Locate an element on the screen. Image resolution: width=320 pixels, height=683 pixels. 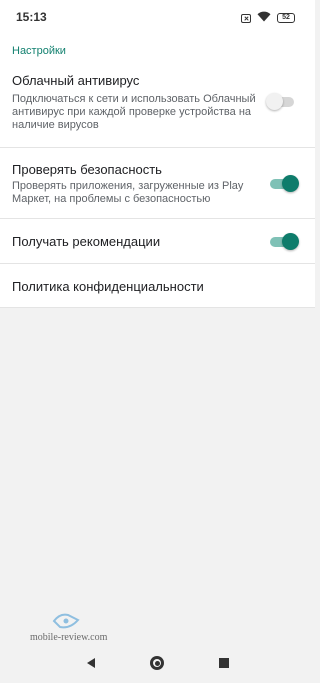
pref-title: Политика конфиденциальности is located at coordinates (108, 286).